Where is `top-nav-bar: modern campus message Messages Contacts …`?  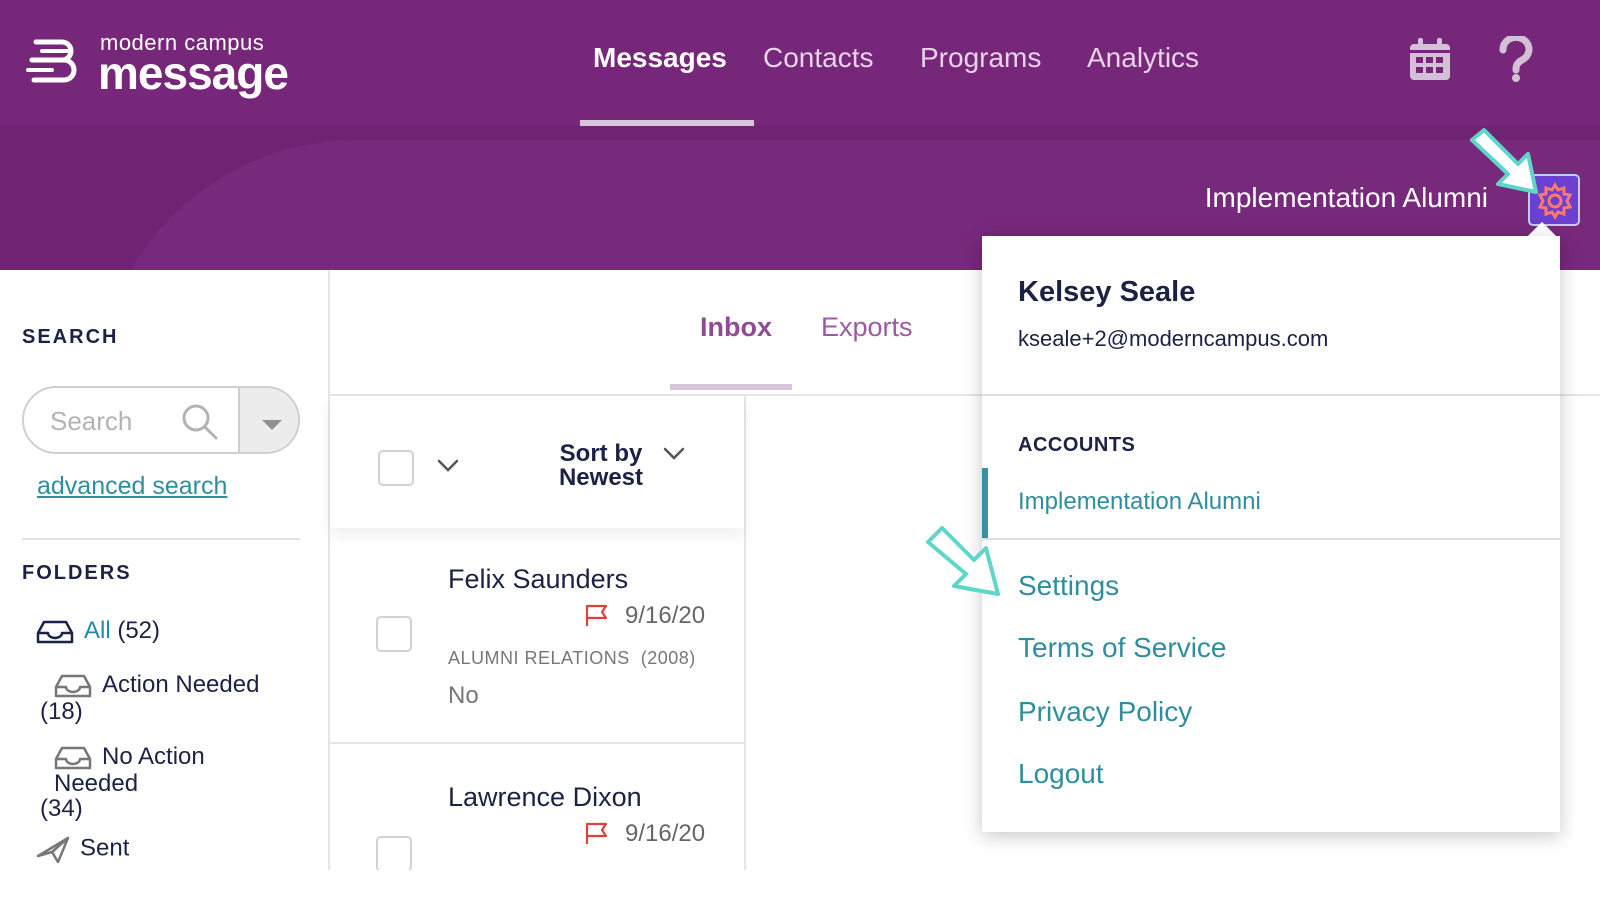 top-nav-bar: modern campus message Messages Contacts … is located at coordinates (800, 63).